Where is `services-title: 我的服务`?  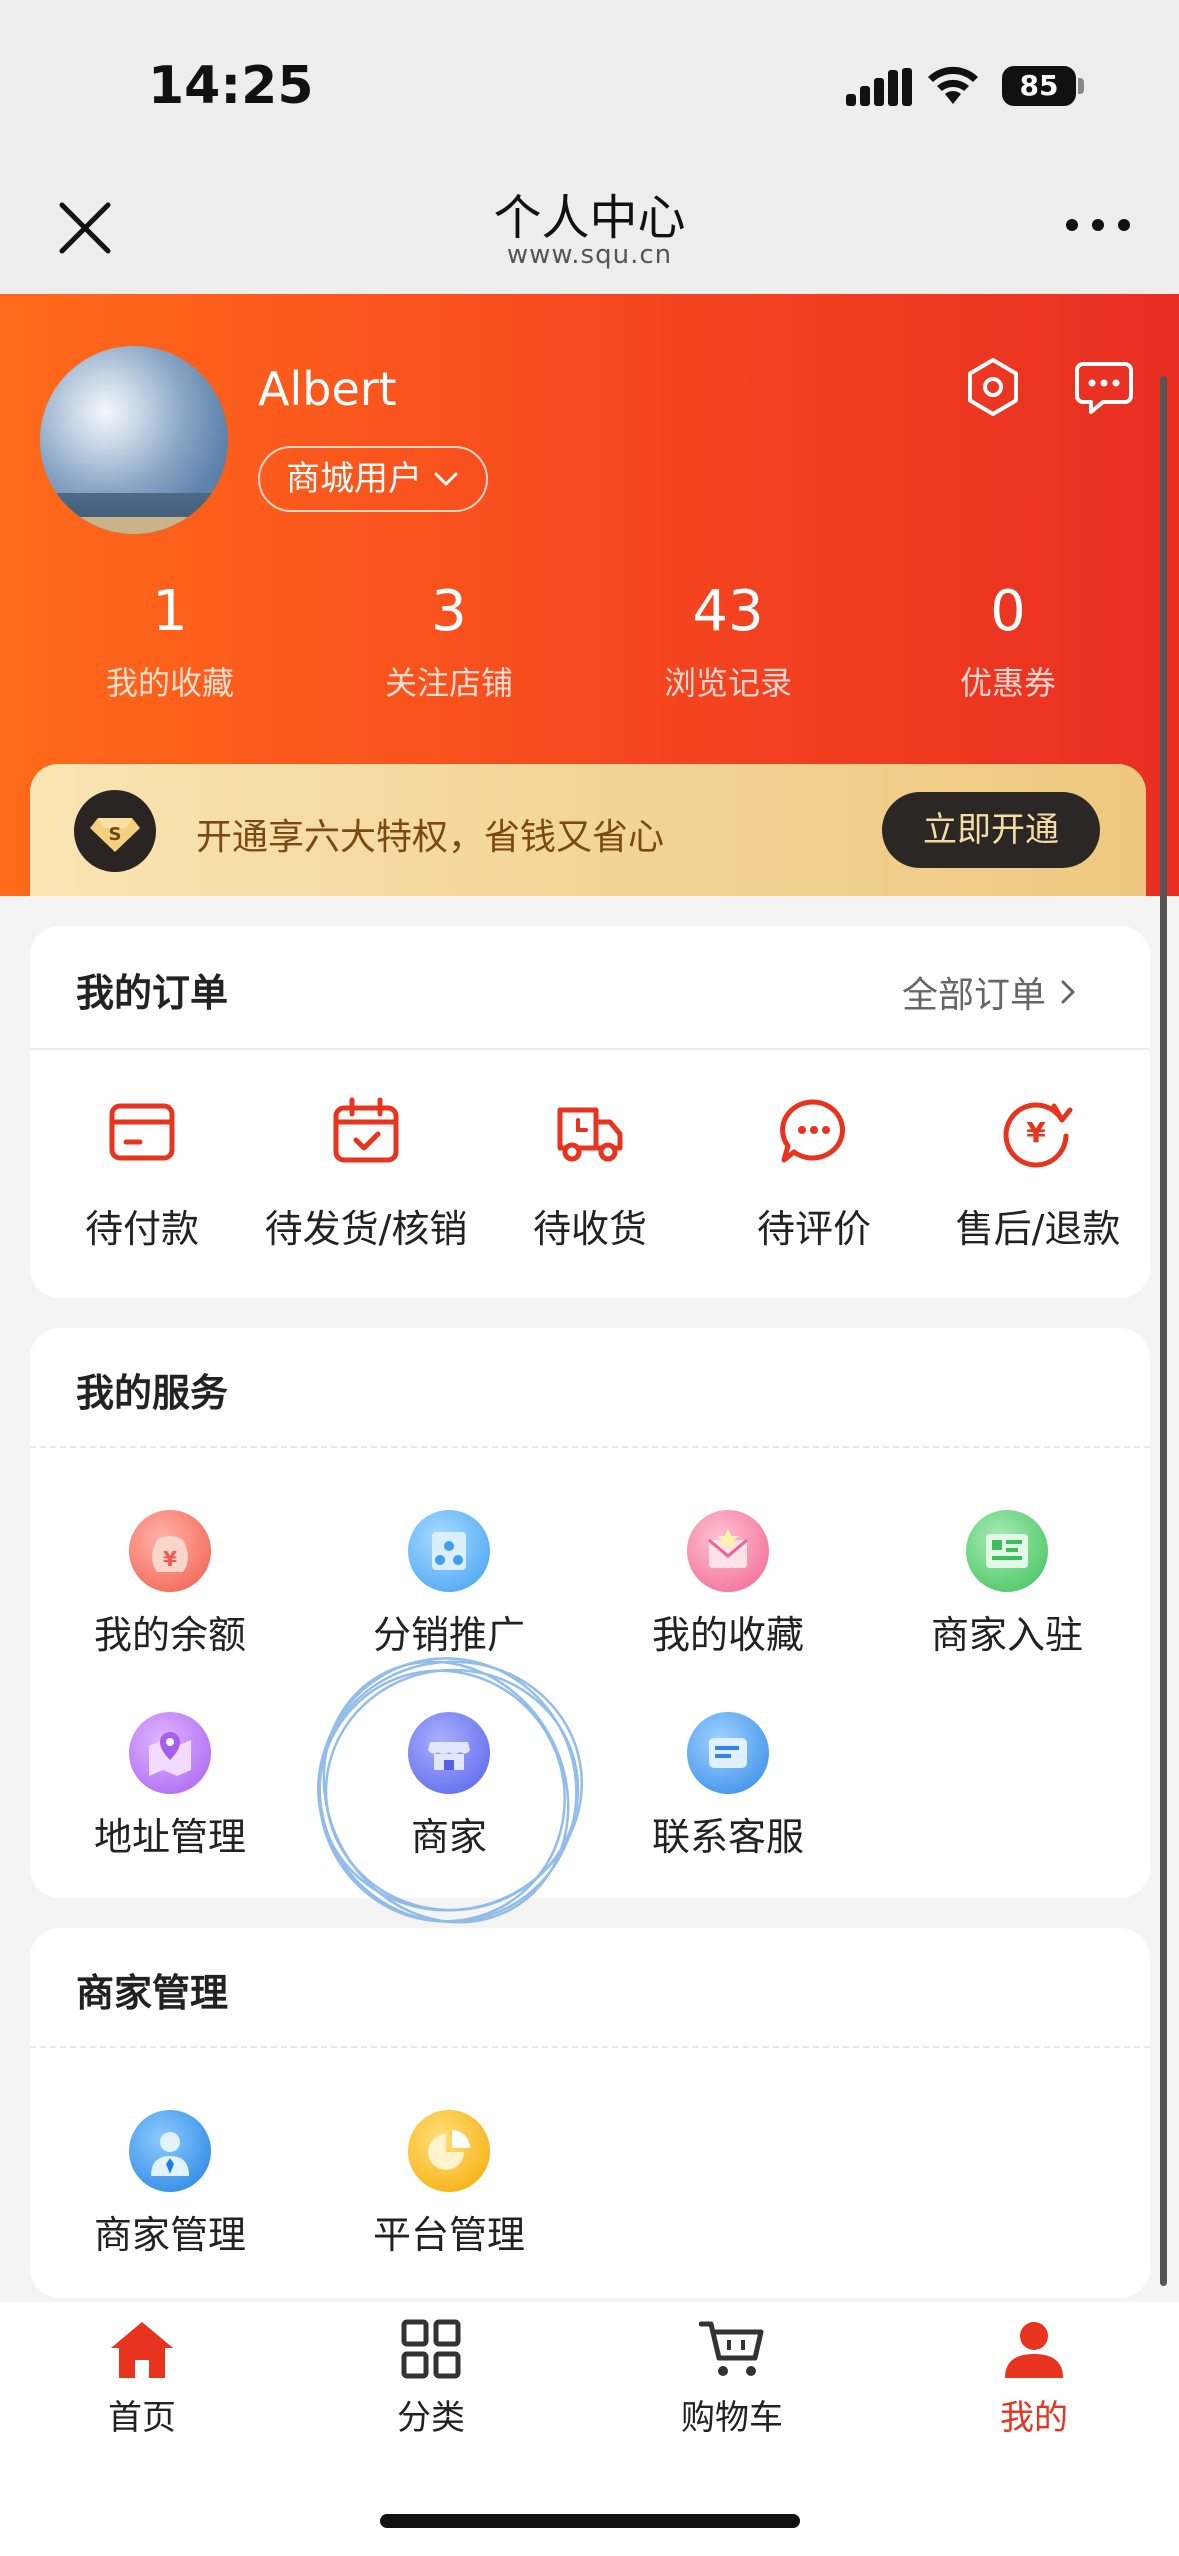 services-title: 我的服务 is located at coordinates (152, 1393).